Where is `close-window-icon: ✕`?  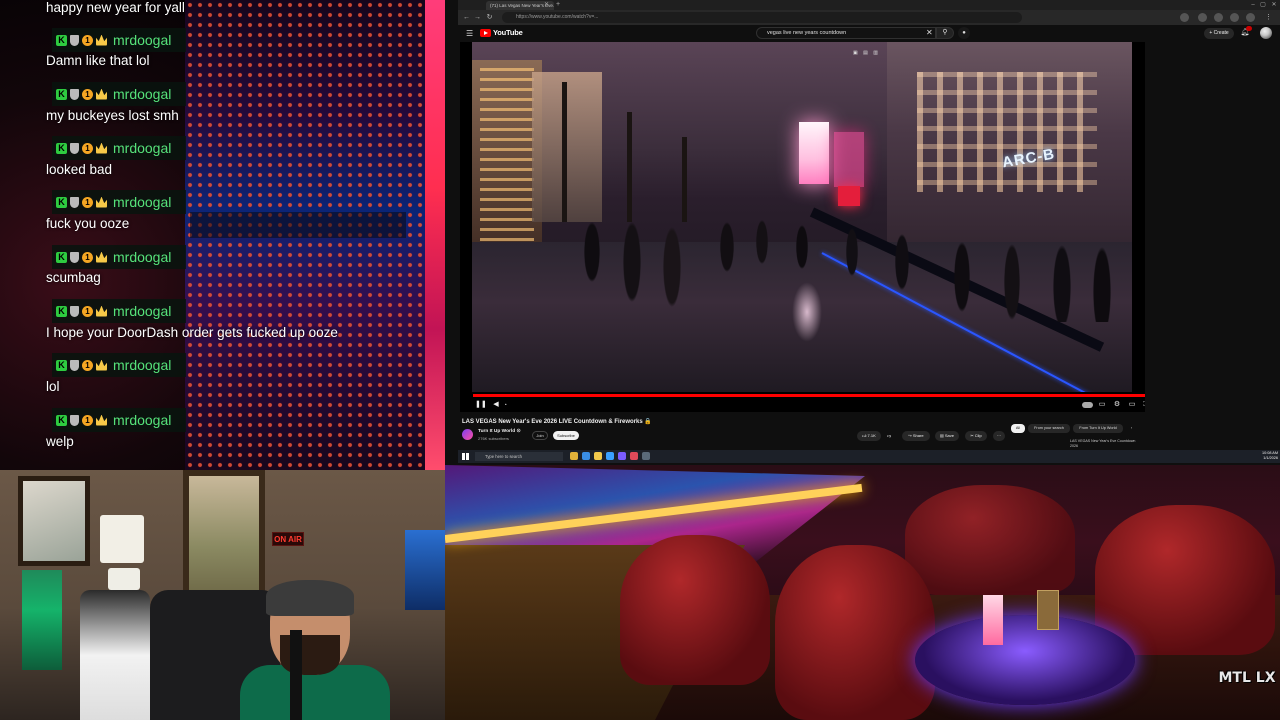 close-window-icon: ✕ is located at coordinates (1274, 5).